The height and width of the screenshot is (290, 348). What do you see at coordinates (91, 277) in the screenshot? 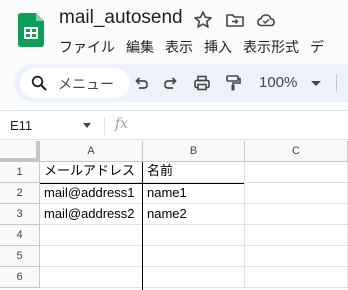
I see `cell-a6` at bounding box center [91, 277].